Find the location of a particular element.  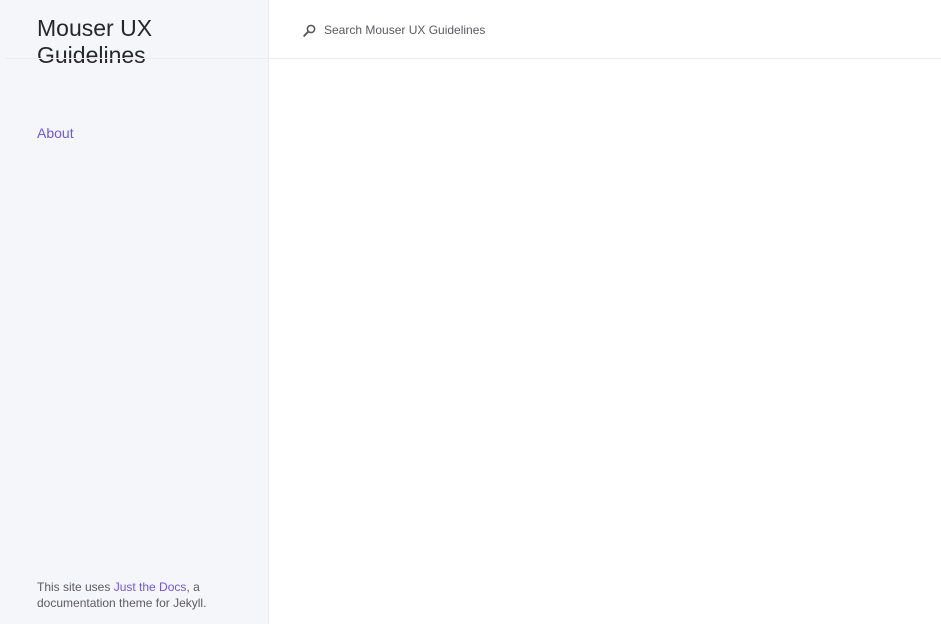

site-header: Mouser UX Guidelines is located at coordinates (134, 34).